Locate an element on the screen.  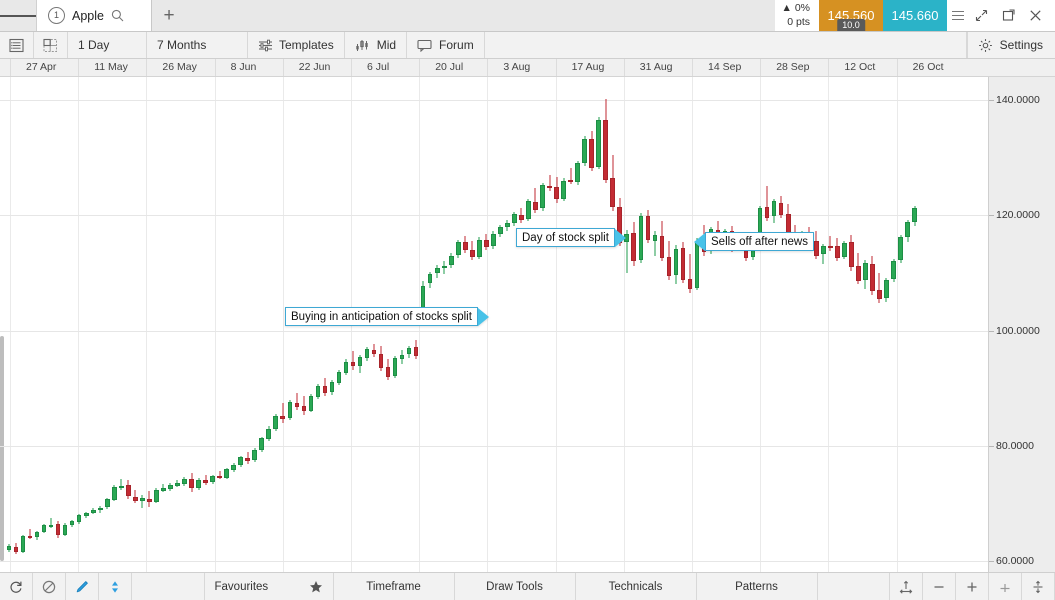
fit-horizontal-button is located at coordinates (906, 586).